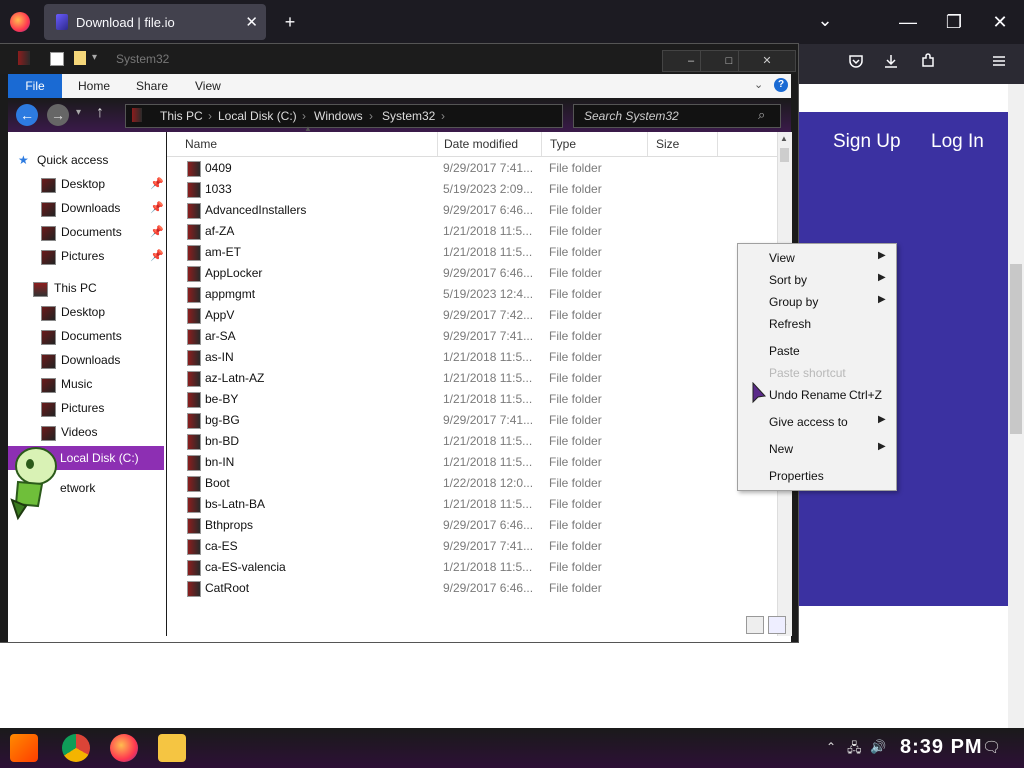 The height and width of the screenshot is (768, 1024). Describe the element at coordinates (467, 252) in the screenshot. I see `table-row: am-ET 1/21/2018 11:5... File folder` at that location.